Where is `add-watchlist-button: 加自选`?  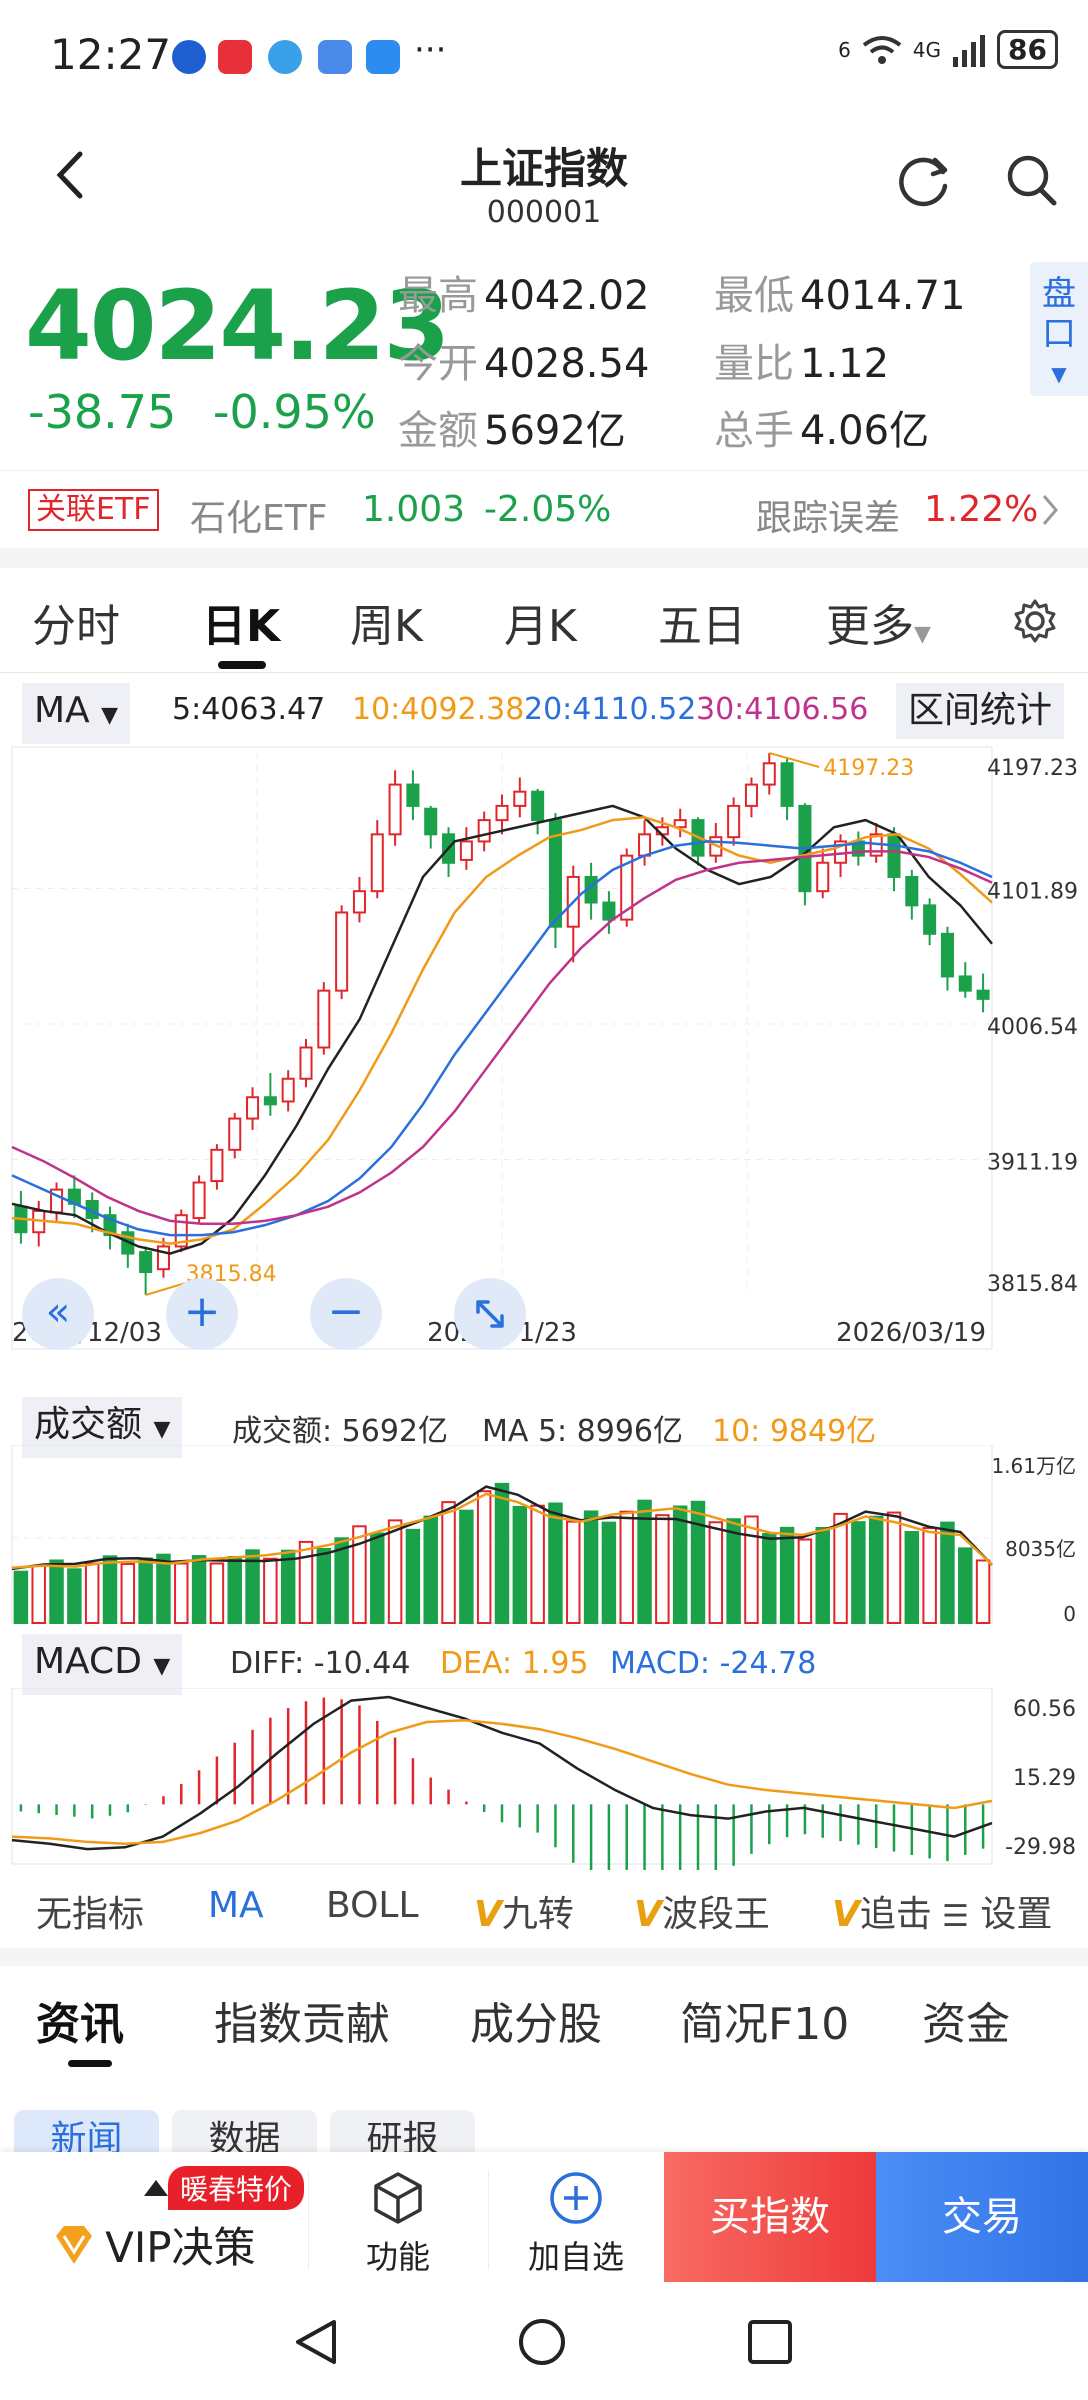
add-watchlist-button: 加自选 is located at coordinates (576, 2223).